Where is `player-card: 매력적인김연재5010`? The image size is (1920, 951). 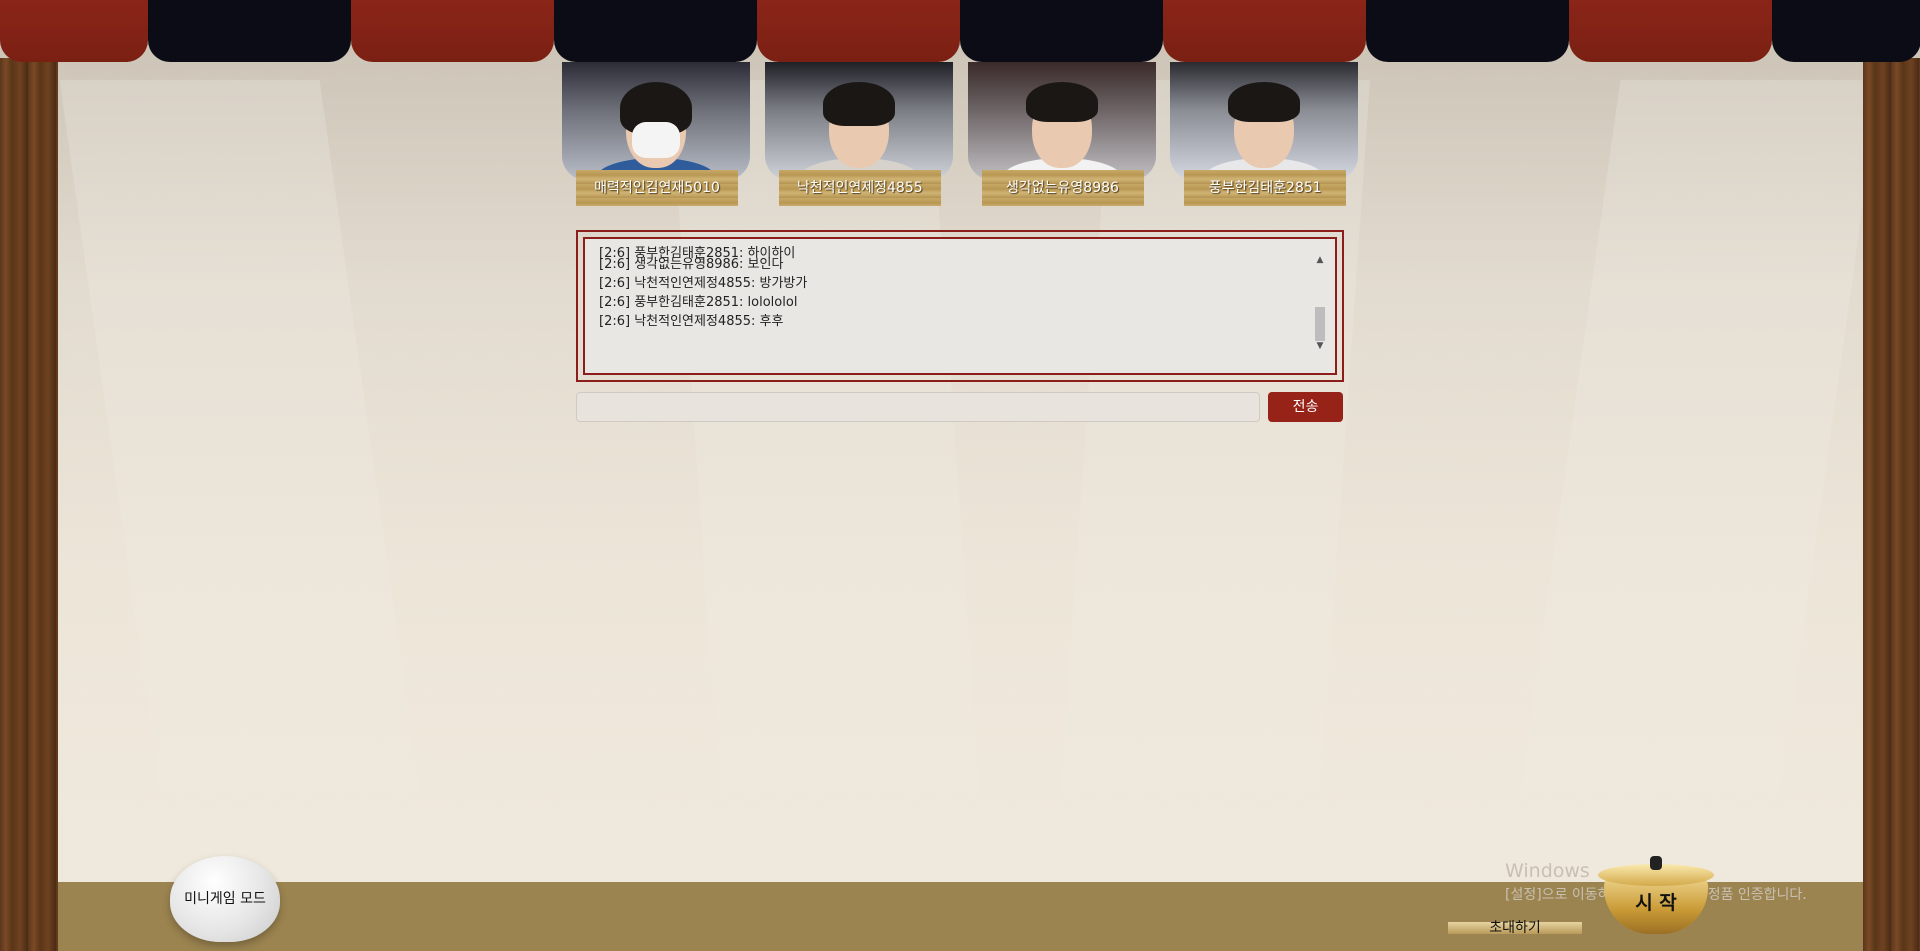
player-card: 매력적인김연재5010 is located at coordinates (656, 135).